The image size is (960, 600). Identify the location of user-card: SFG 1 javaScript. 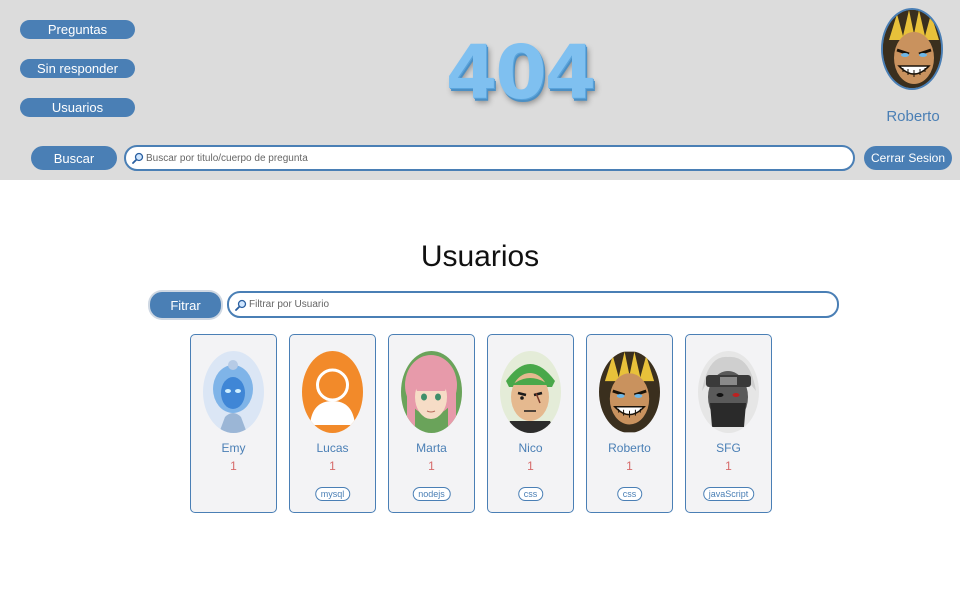
(728, 423).